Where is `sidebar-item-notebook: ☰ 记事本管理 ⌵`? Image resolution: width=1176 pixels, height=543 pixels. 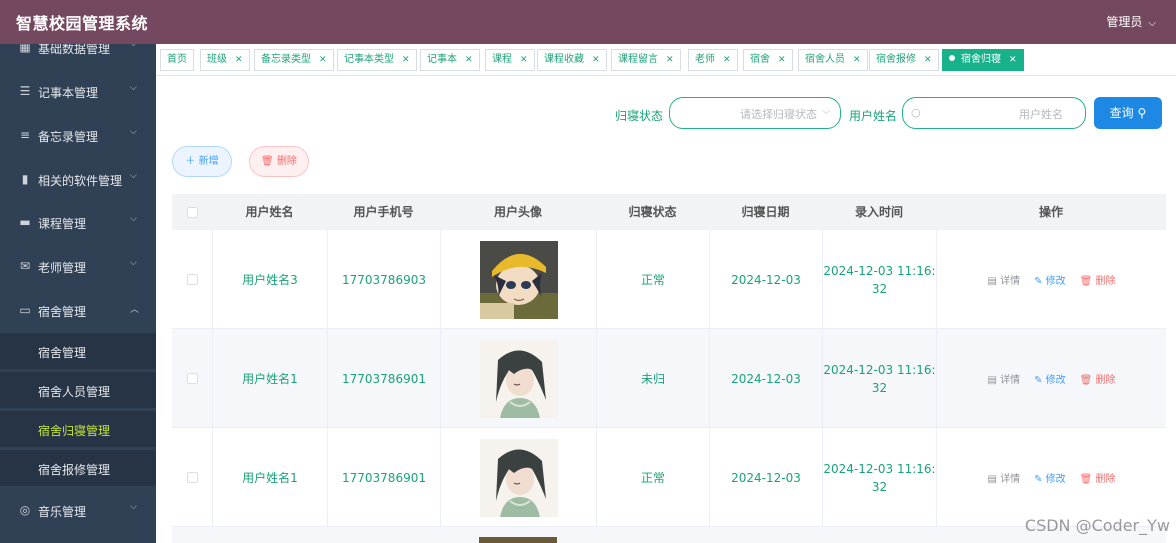
sidebar-item-notebook: ☰ 记事本管理 ⌵ is located at coordinates (78, 92).